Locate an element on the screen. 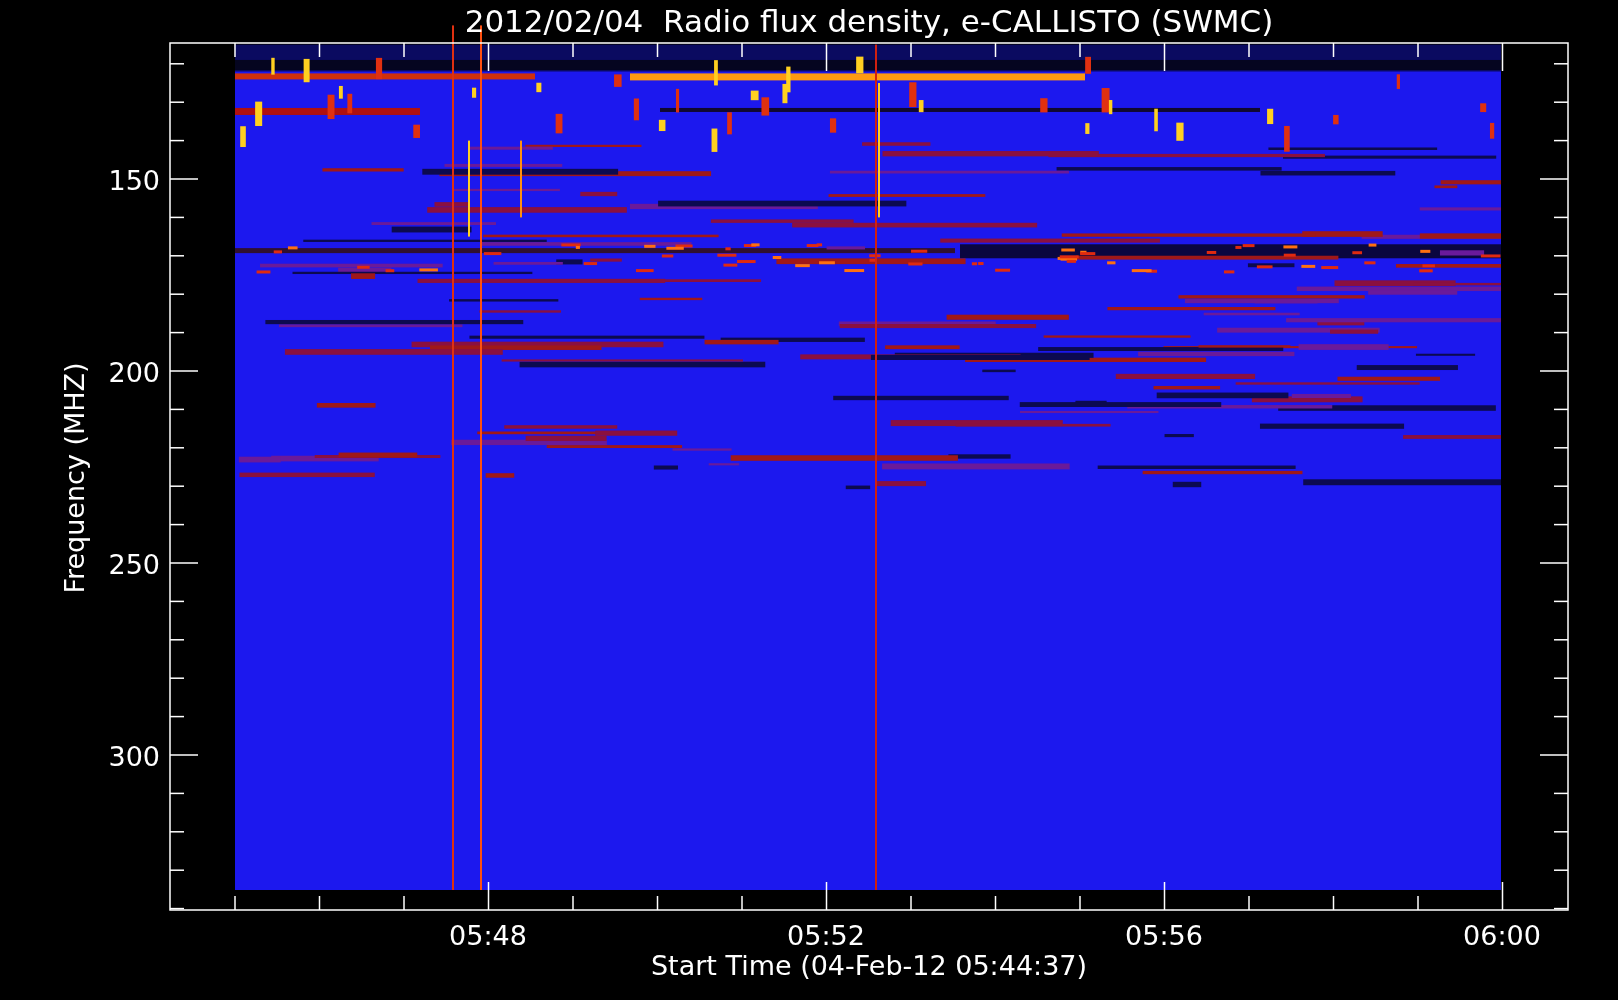  y-tick-label: 150 is located at coordinates (134, 180).